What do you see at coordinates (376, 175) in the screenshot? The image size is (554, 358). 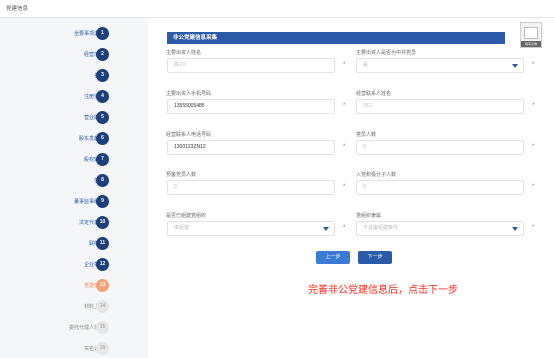 I see `field-label: 入党积极分子人数` at bounding box center [376, 175].